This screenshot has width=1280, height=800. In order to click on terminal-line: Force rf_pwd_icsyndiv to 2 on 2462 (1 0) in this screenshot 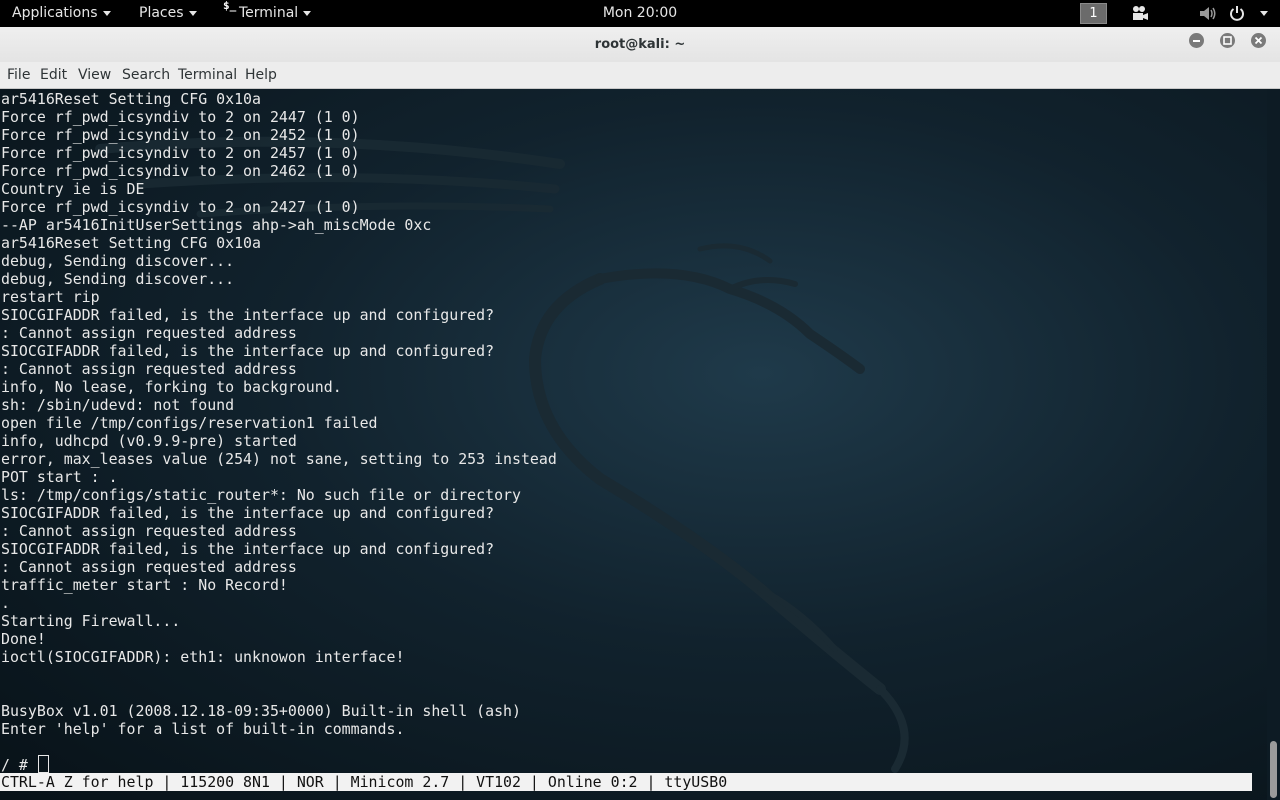, I will do `click(180, 171)`.